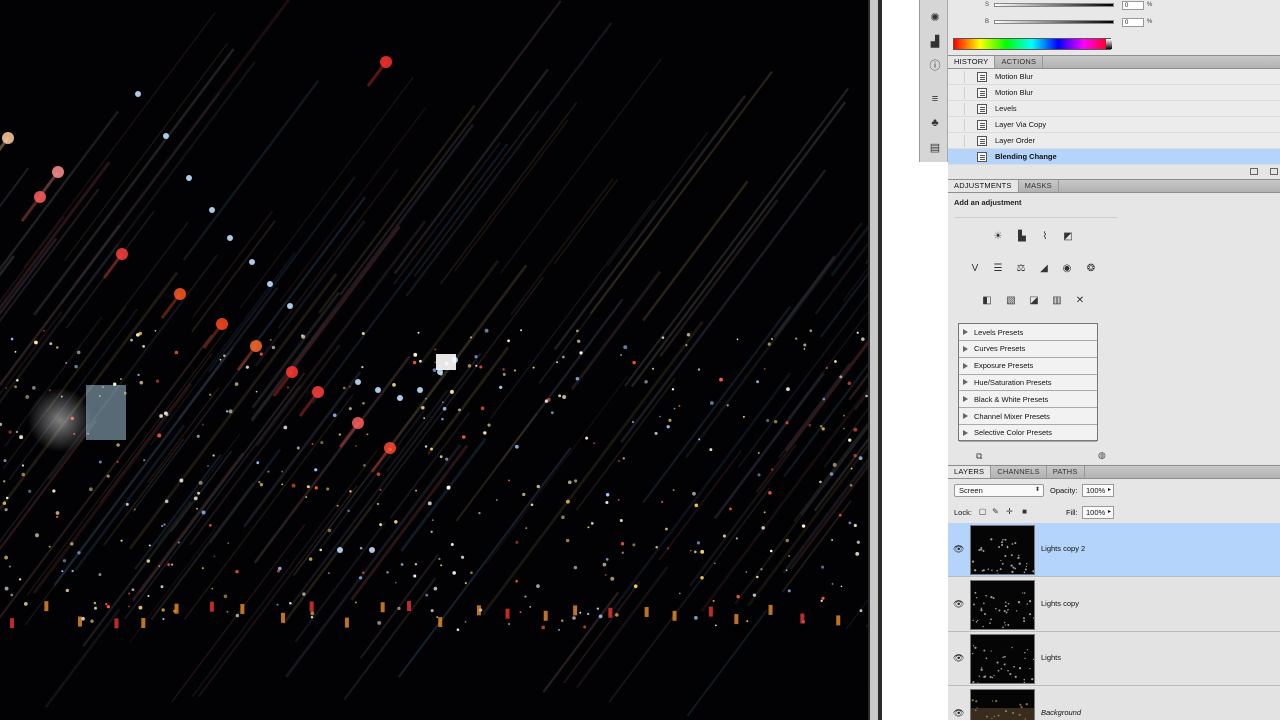  Describe the element at coordinates (1114, 605) in the screenshot. I see `layer-row: 👁 Lights copy` at that location.